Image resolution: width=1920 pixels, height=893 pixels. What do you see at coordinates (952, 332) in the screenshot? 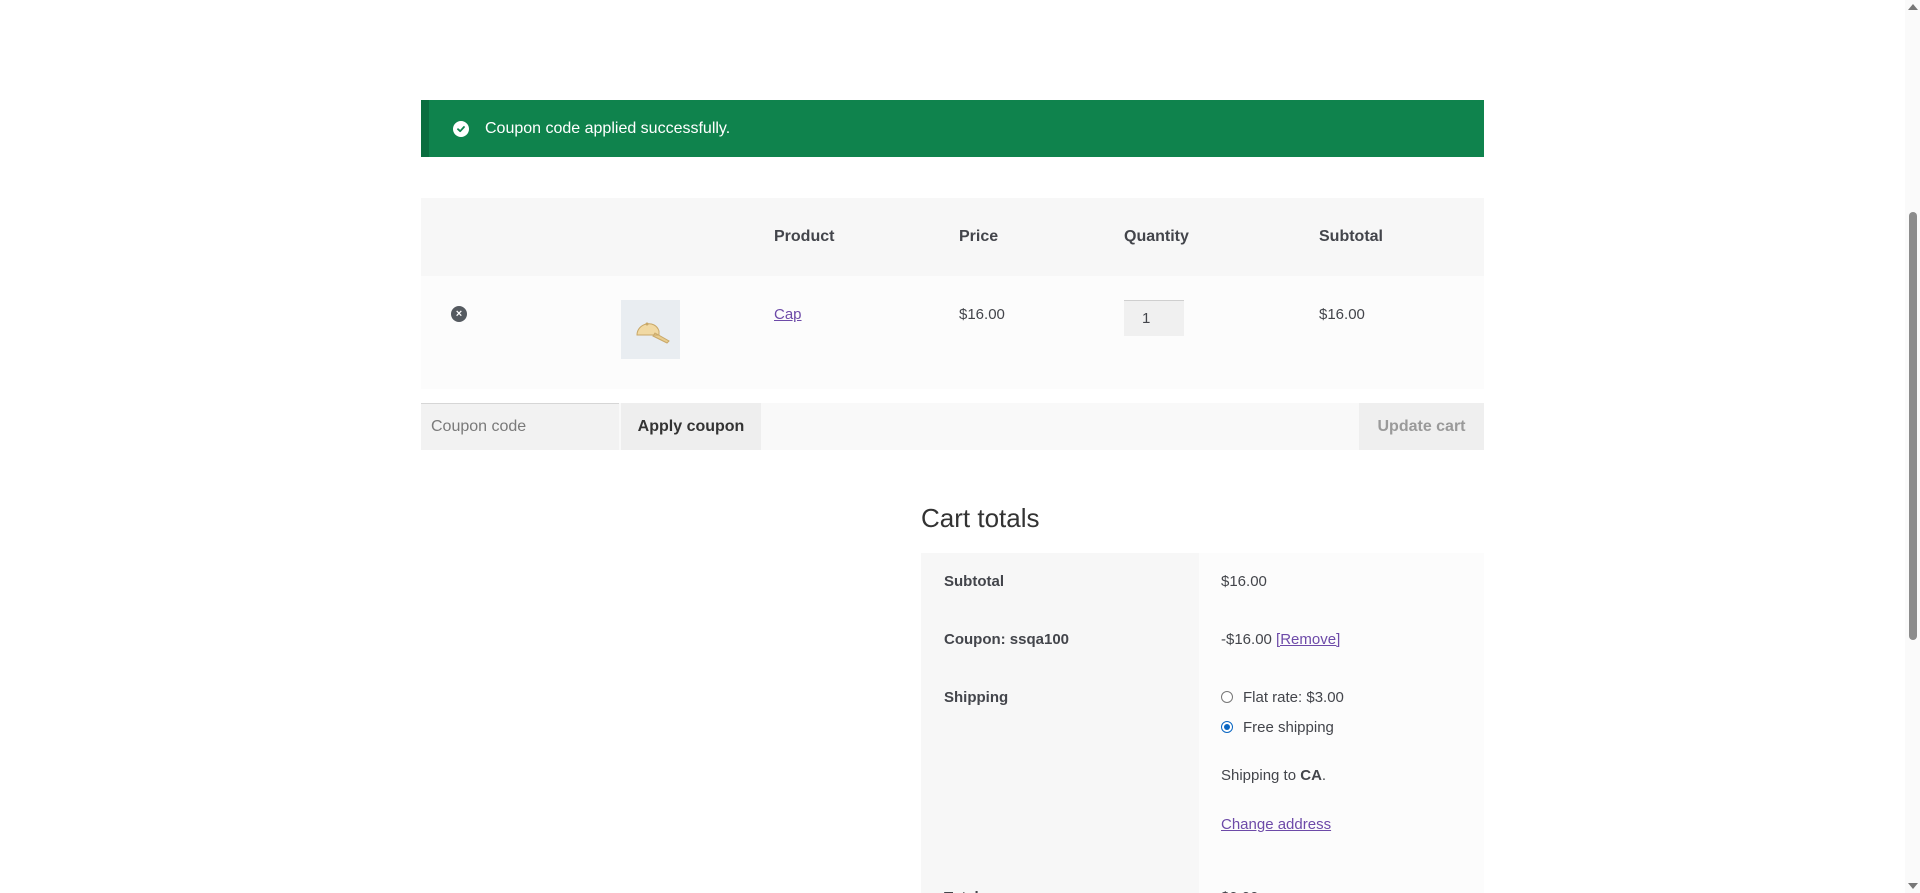
I see `cart-item-row: × Cap $16.00 $16.00` at bounding box center [952, 332].